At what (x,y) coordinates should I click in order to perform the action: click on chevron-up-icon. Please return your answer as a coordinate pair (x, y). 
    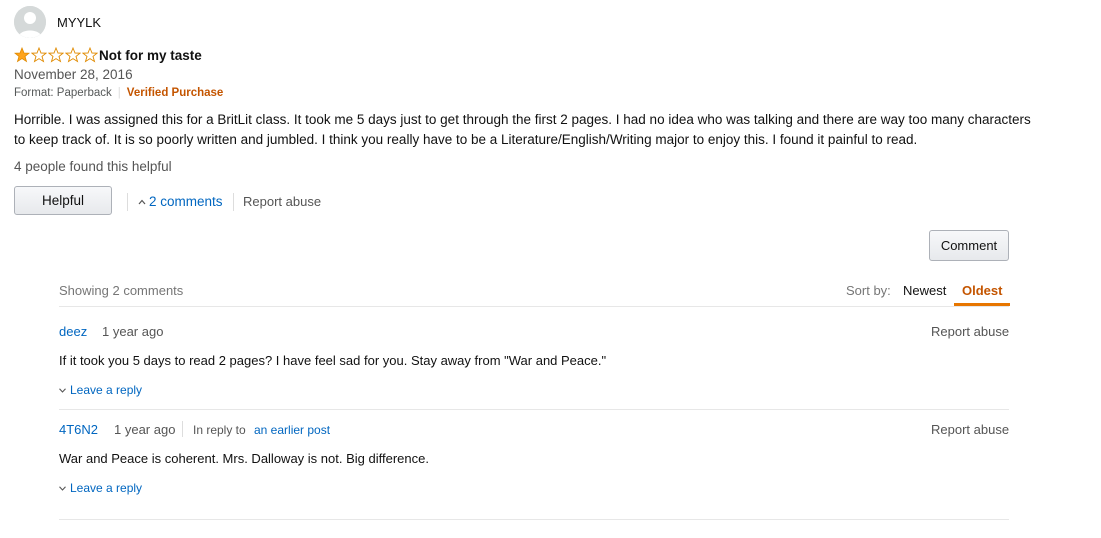
    Looking at the image, I should click on (142, 201).